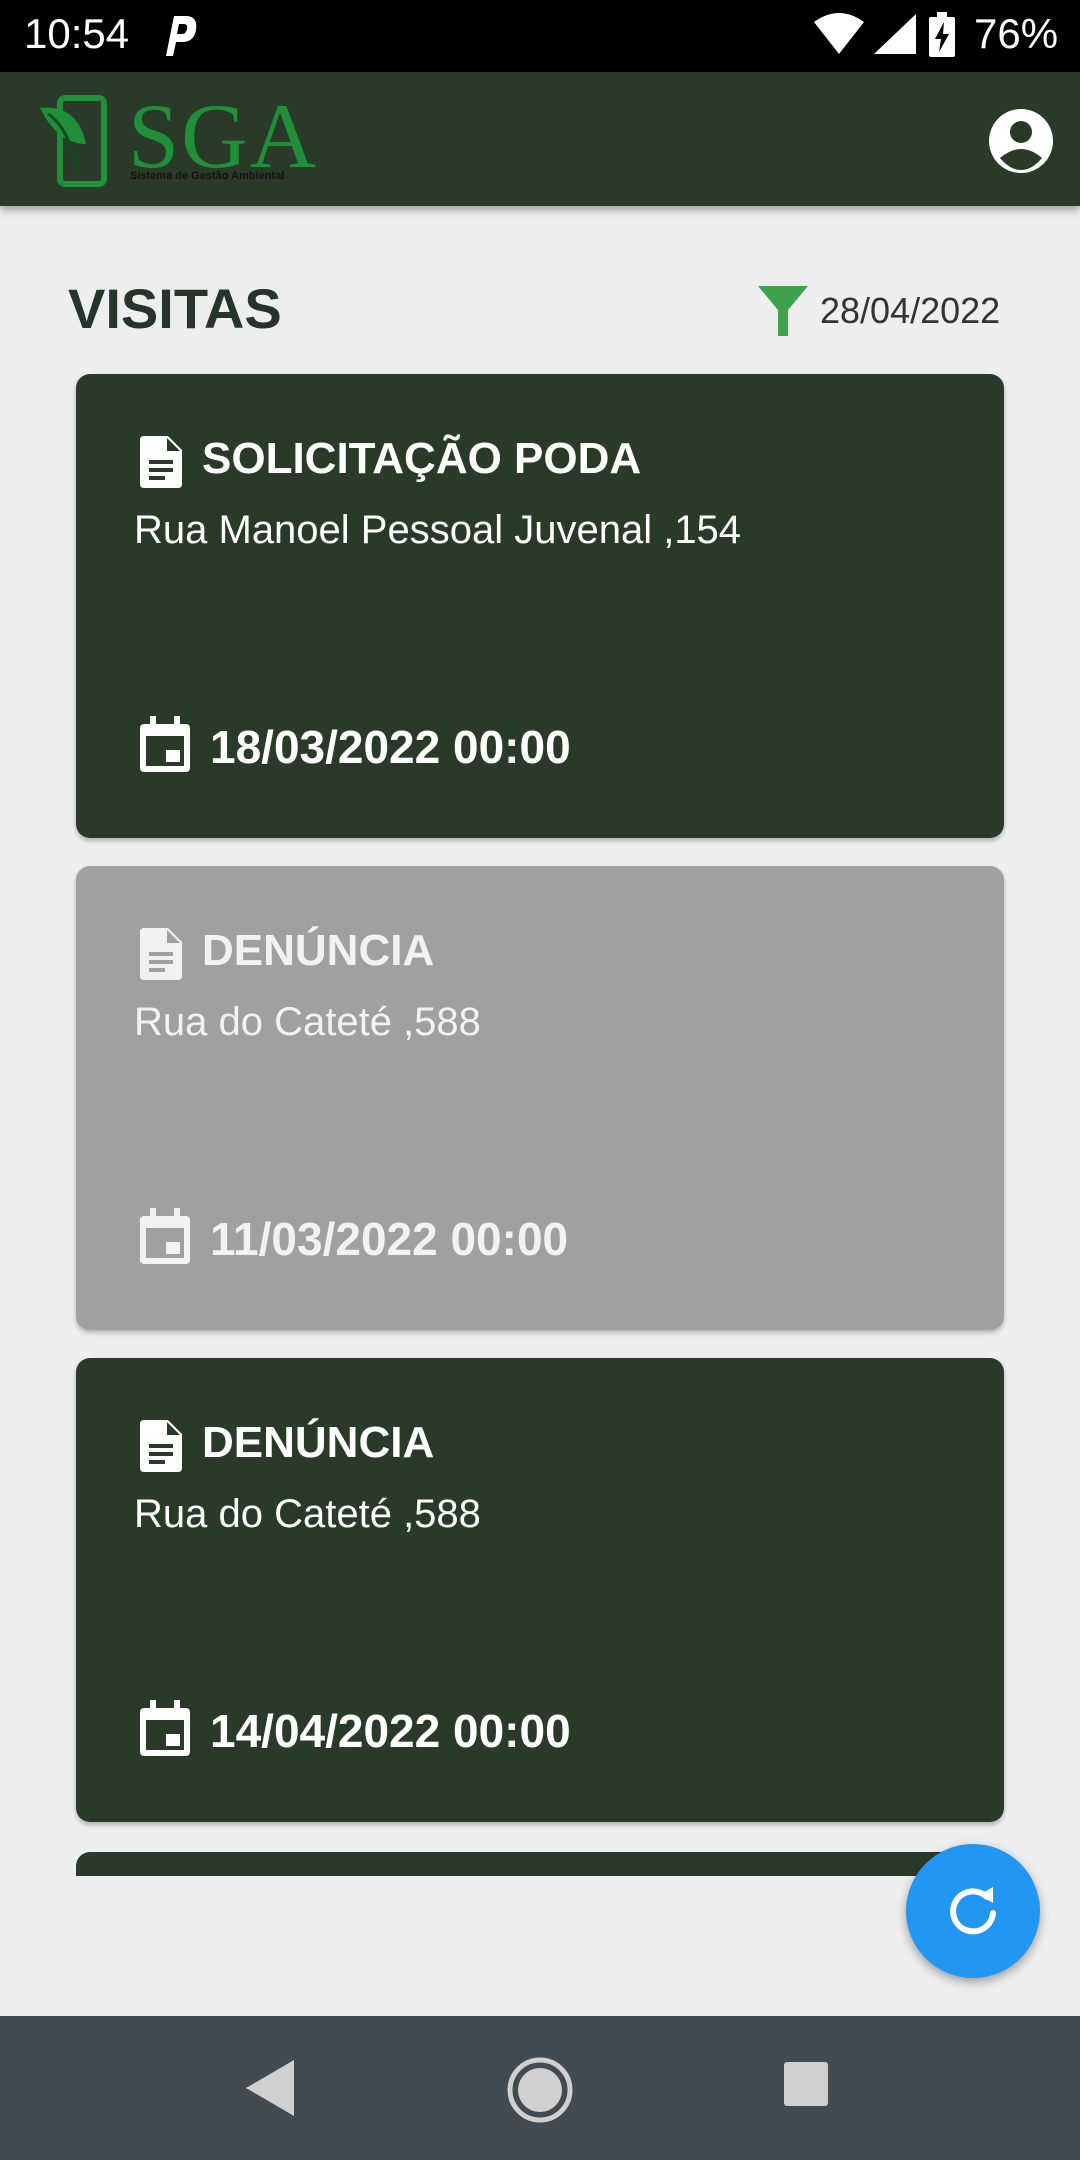 This screenshot has width=1080, height=2160. I want to click on battery-percent: 76%, so click(1016, 33).